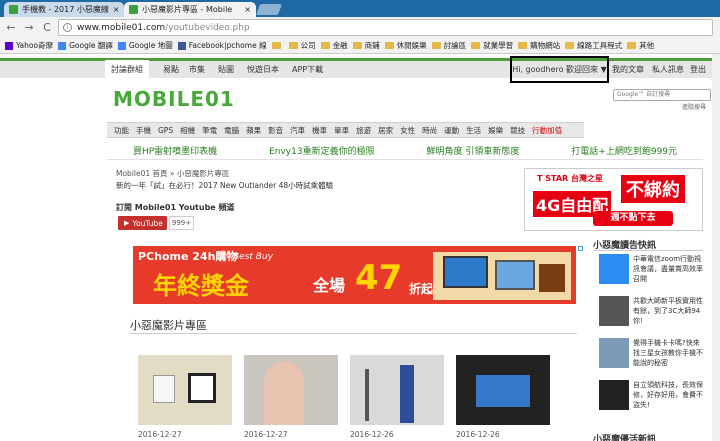 The height and width of the screenshot is (441, 720). I want to click on category-link: 手機, so click(143, 130).